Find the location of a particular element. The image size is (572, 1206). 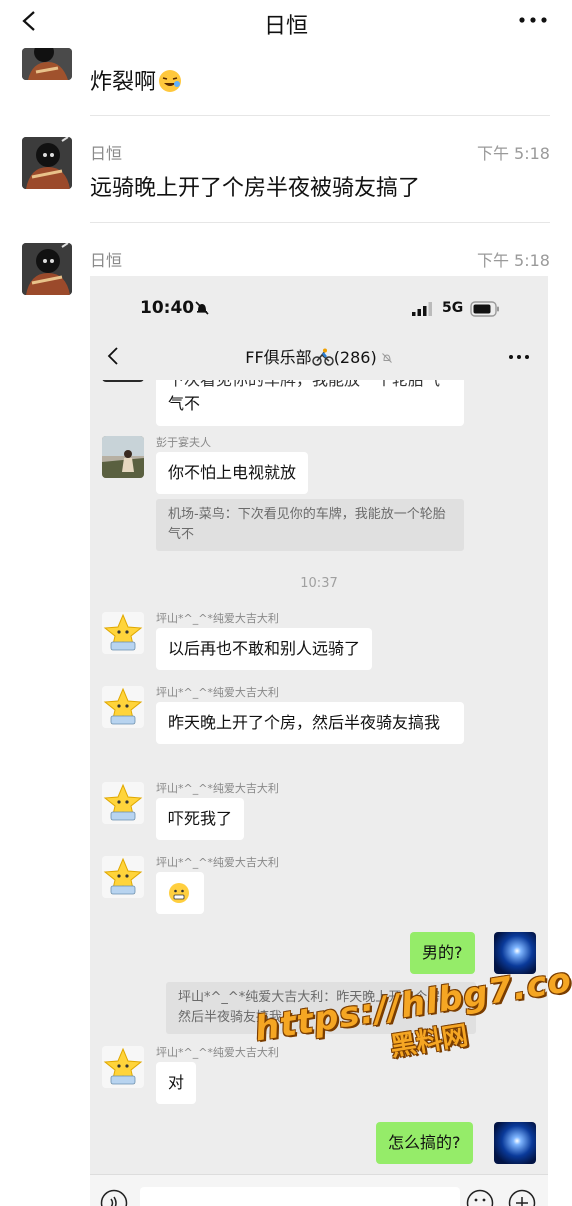

chat-timestamp: 10:37 is located at coordinates (319, 583).